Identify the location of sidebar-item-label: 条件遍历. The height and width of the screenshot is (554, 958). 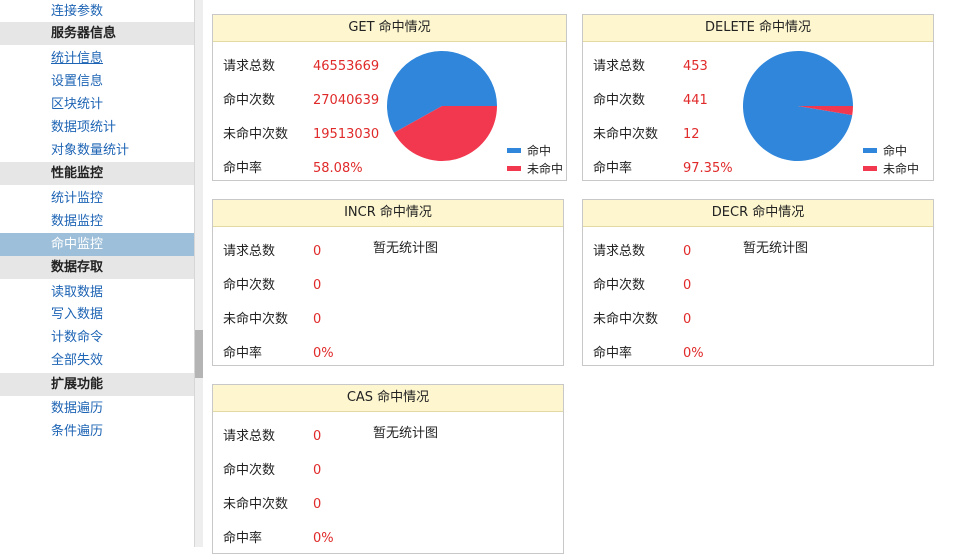
(77, 431).